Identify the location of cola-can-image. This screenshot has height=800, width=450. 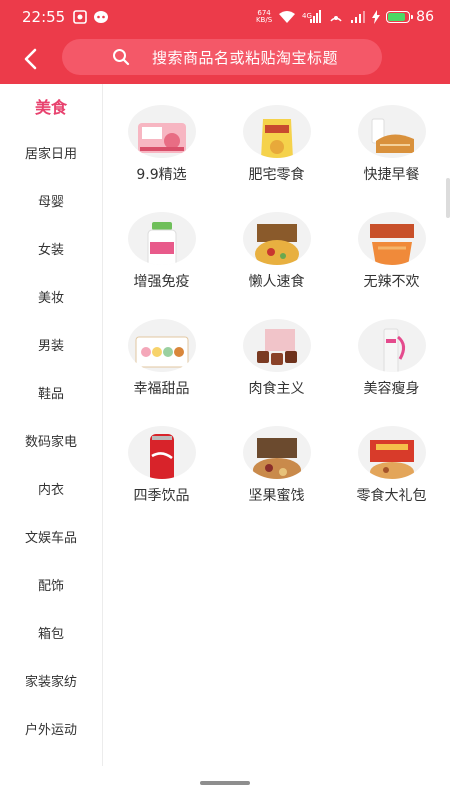
(161, 452).